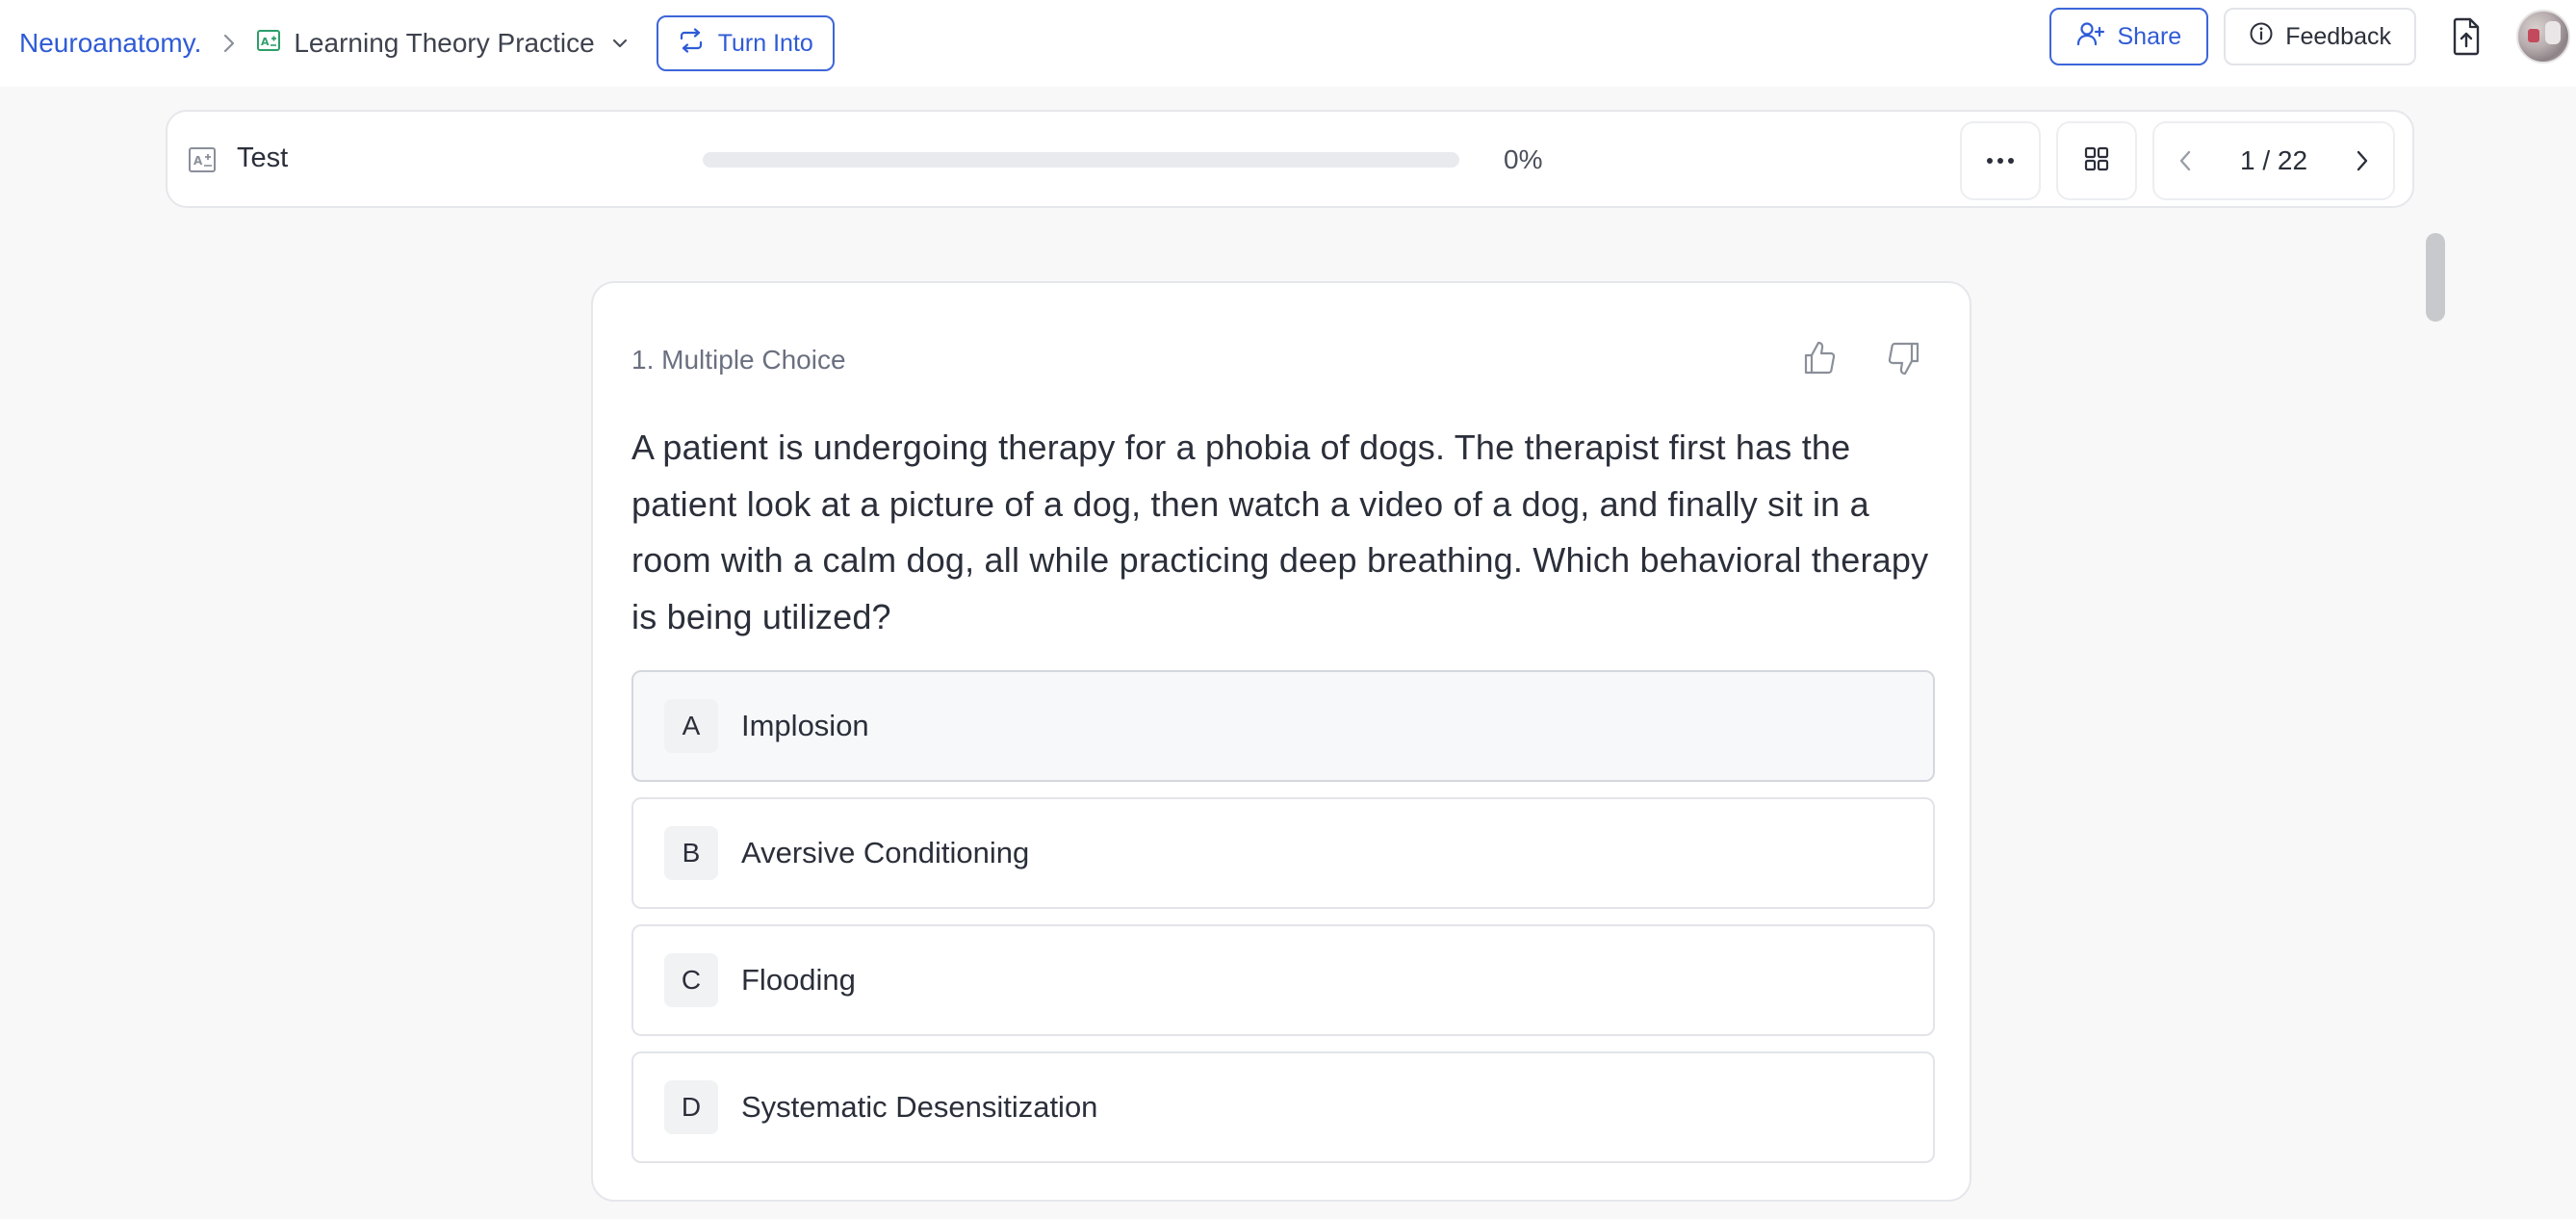  What do you see at coordinates (2090, 37) in the screenshot?
I see `add-user-icon` at bounding box center [2090, 37].